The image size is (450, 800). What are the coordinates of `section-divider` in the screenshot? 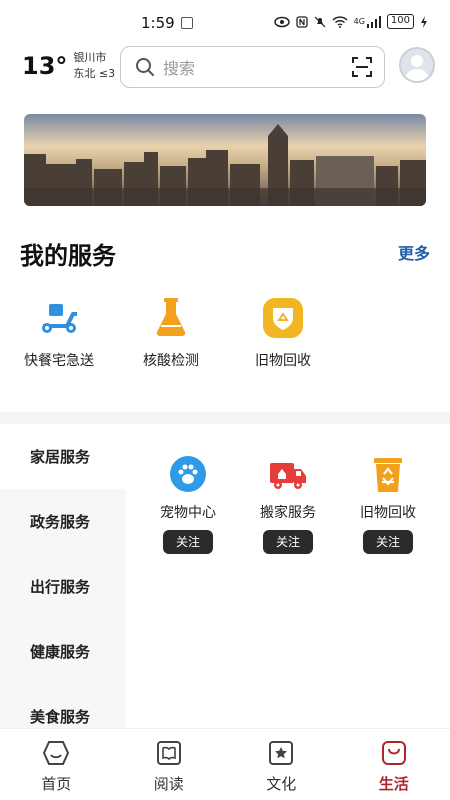 It's located at (225, 418).